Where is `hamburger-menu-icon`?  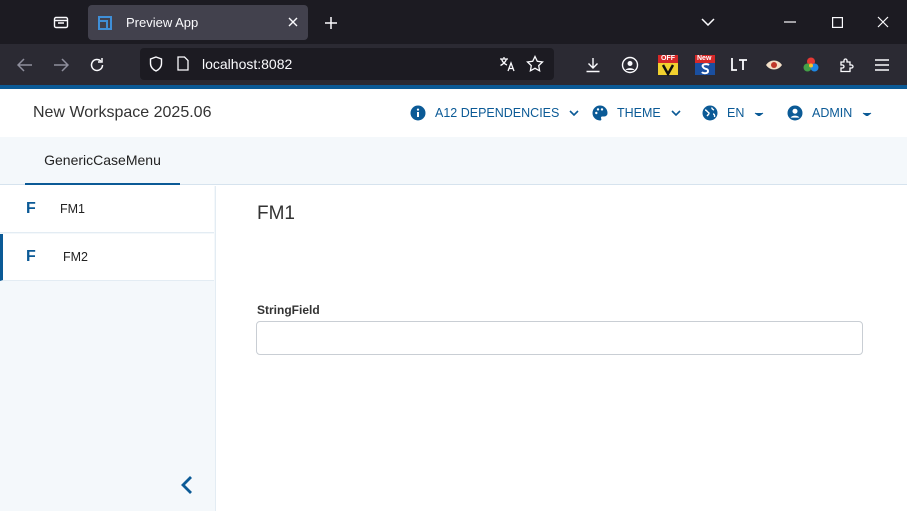 hamburger-menu-icon is located at coordinates (882, 65).